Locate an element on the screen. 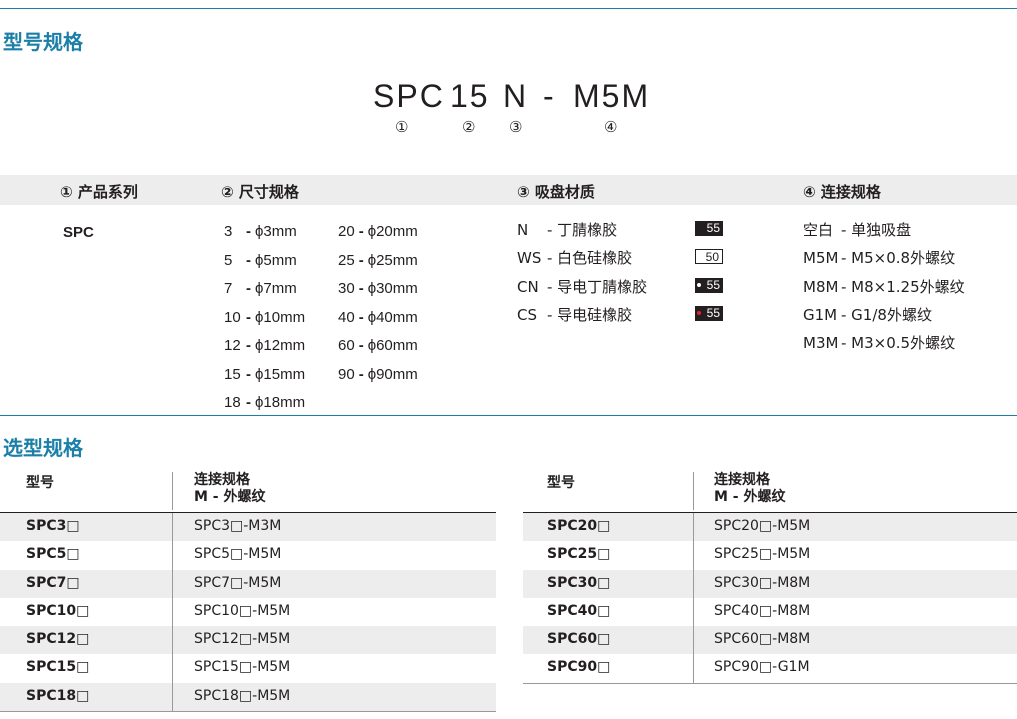 The image size is (1017, 719). connection-option: M5M - M5×0.8外螺纹 is located at coordinates (879, 257).